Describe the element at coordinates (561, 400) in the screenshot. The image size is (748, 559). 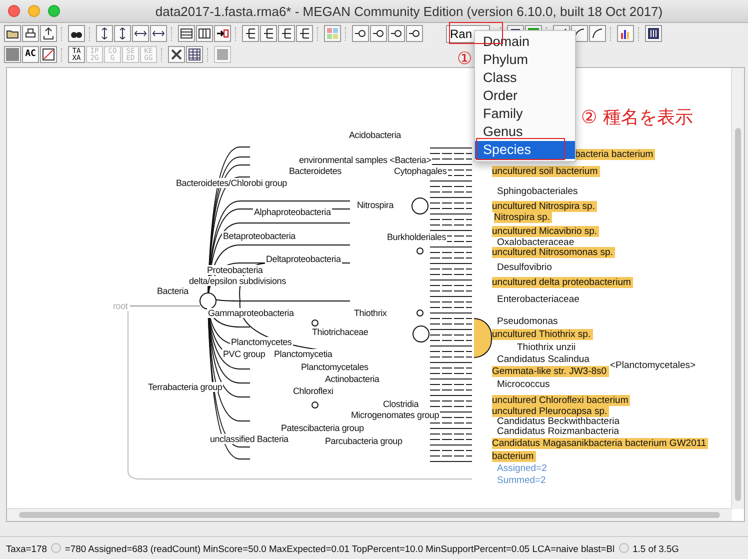
I see `species-label: uncultured Chloroflexi bacterium` at that location.